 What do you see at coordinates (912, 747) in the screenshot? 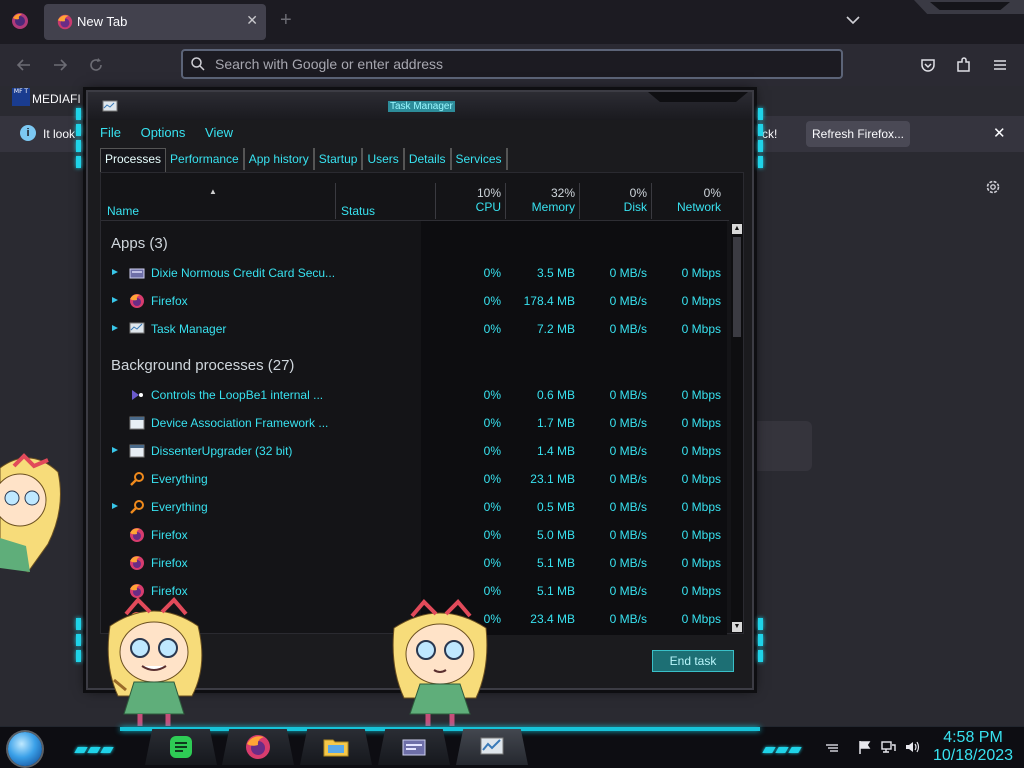
I see `volume-icon` at bounding box center [912, 747].